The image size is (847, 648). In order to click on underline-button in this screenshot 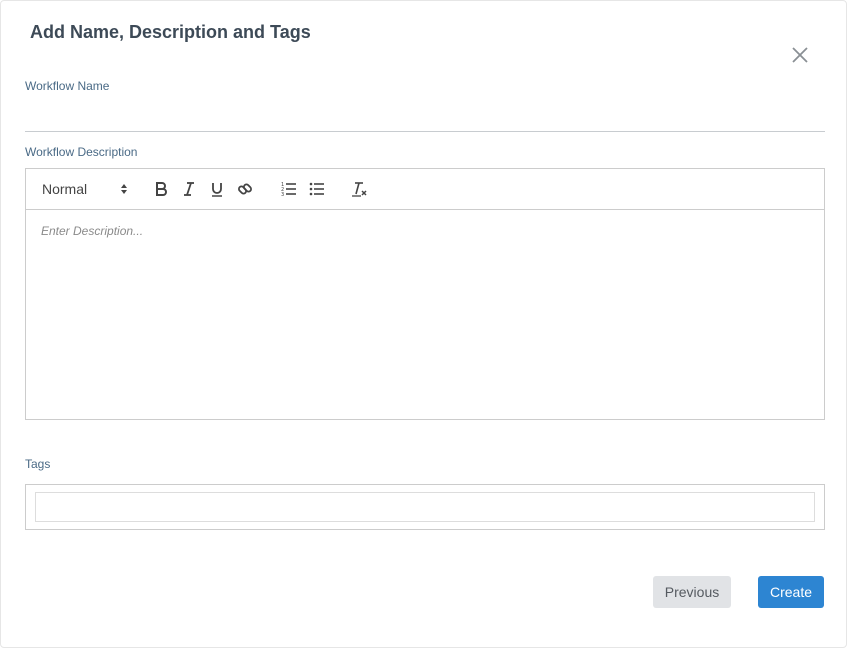, I will do `click(217, 189)`.